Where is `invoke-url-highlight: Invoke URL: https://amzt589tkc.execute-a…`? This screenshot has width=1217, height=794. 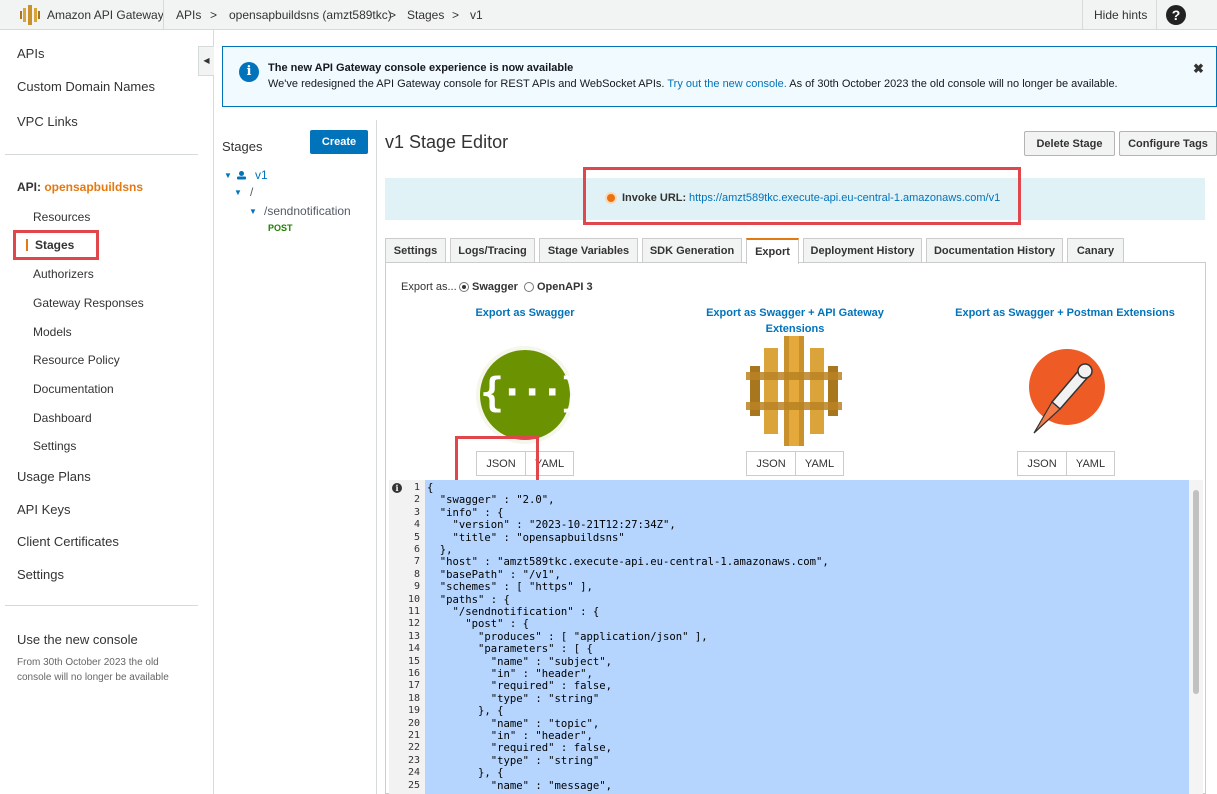 invoke-url-highlight: Invoke URL: https://amzt589tkc.execute-a… is located at coordinates (802, 196).